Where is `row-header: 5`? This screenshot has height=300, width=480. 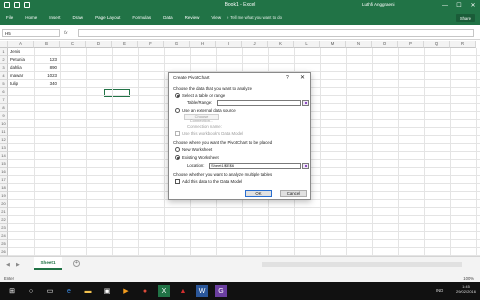
row-header: 5 is located at coordinates (4, 84).